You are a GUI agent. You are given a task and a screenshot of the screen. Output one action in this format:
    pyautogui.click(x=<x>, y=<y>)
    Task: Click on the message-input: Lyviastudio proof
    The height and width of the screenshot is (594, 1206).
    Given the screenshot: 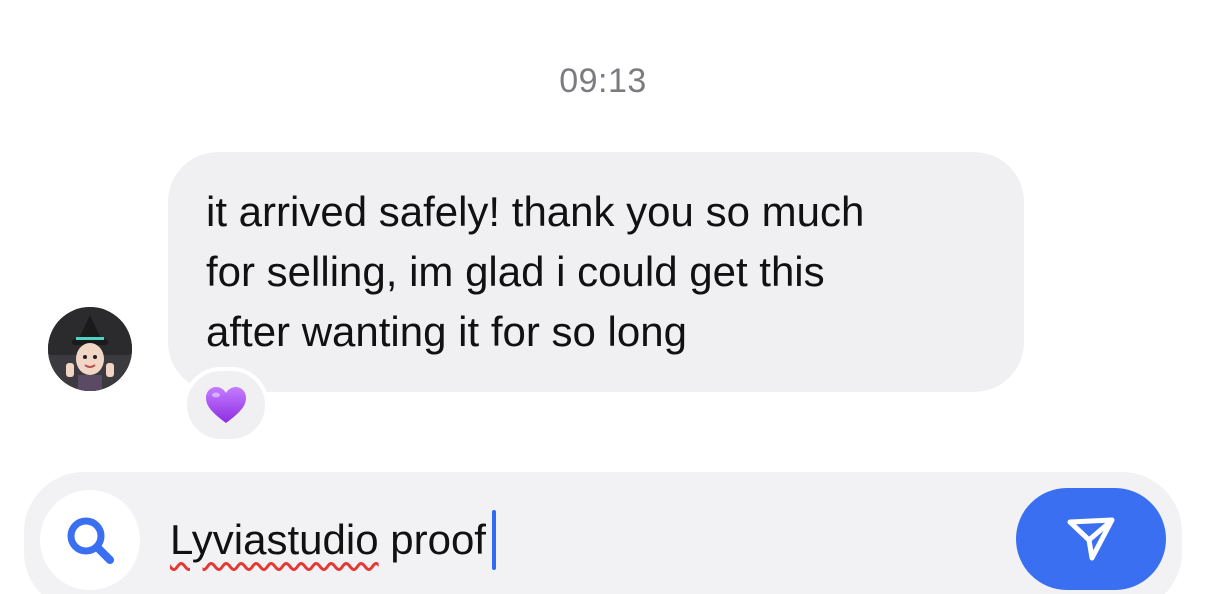 What is the action you would take?
    pyautogui.click(x=333, y=540)
    